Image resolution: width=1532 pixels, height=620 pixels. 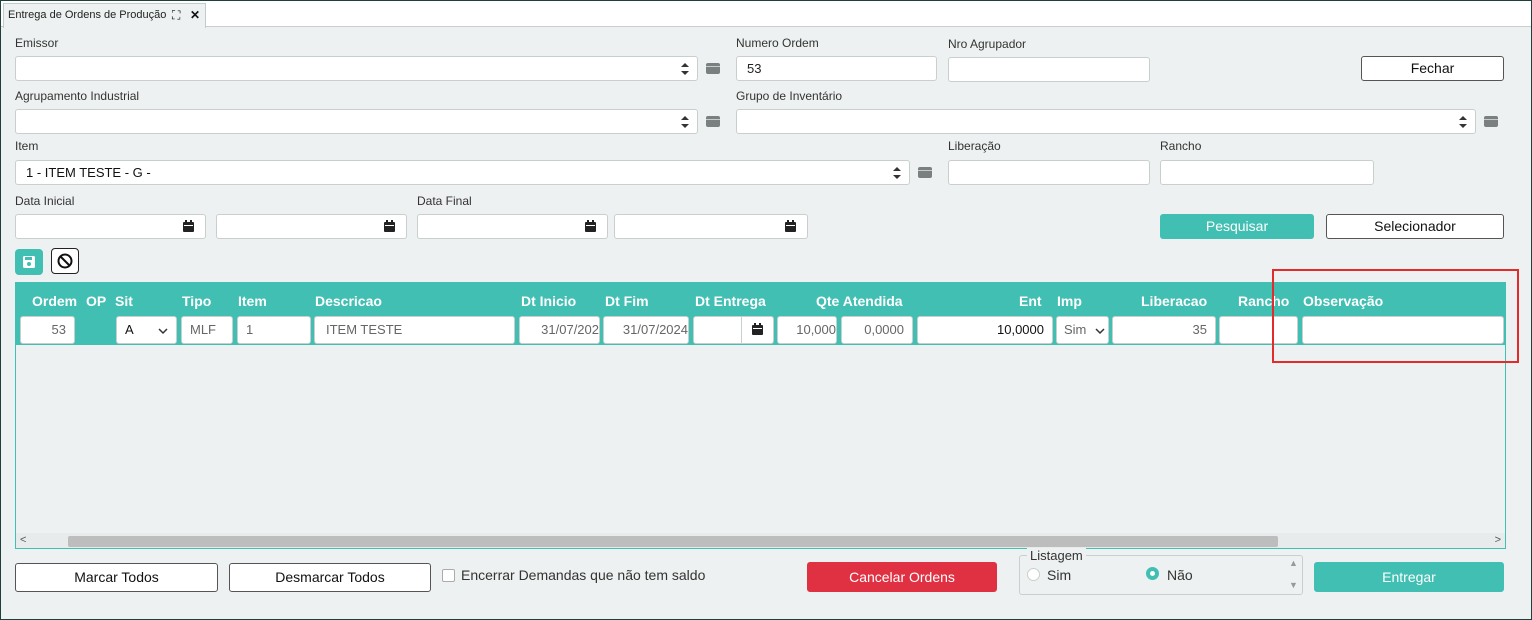 I want to click on data-inicial-date, so click(x=110, y=226).